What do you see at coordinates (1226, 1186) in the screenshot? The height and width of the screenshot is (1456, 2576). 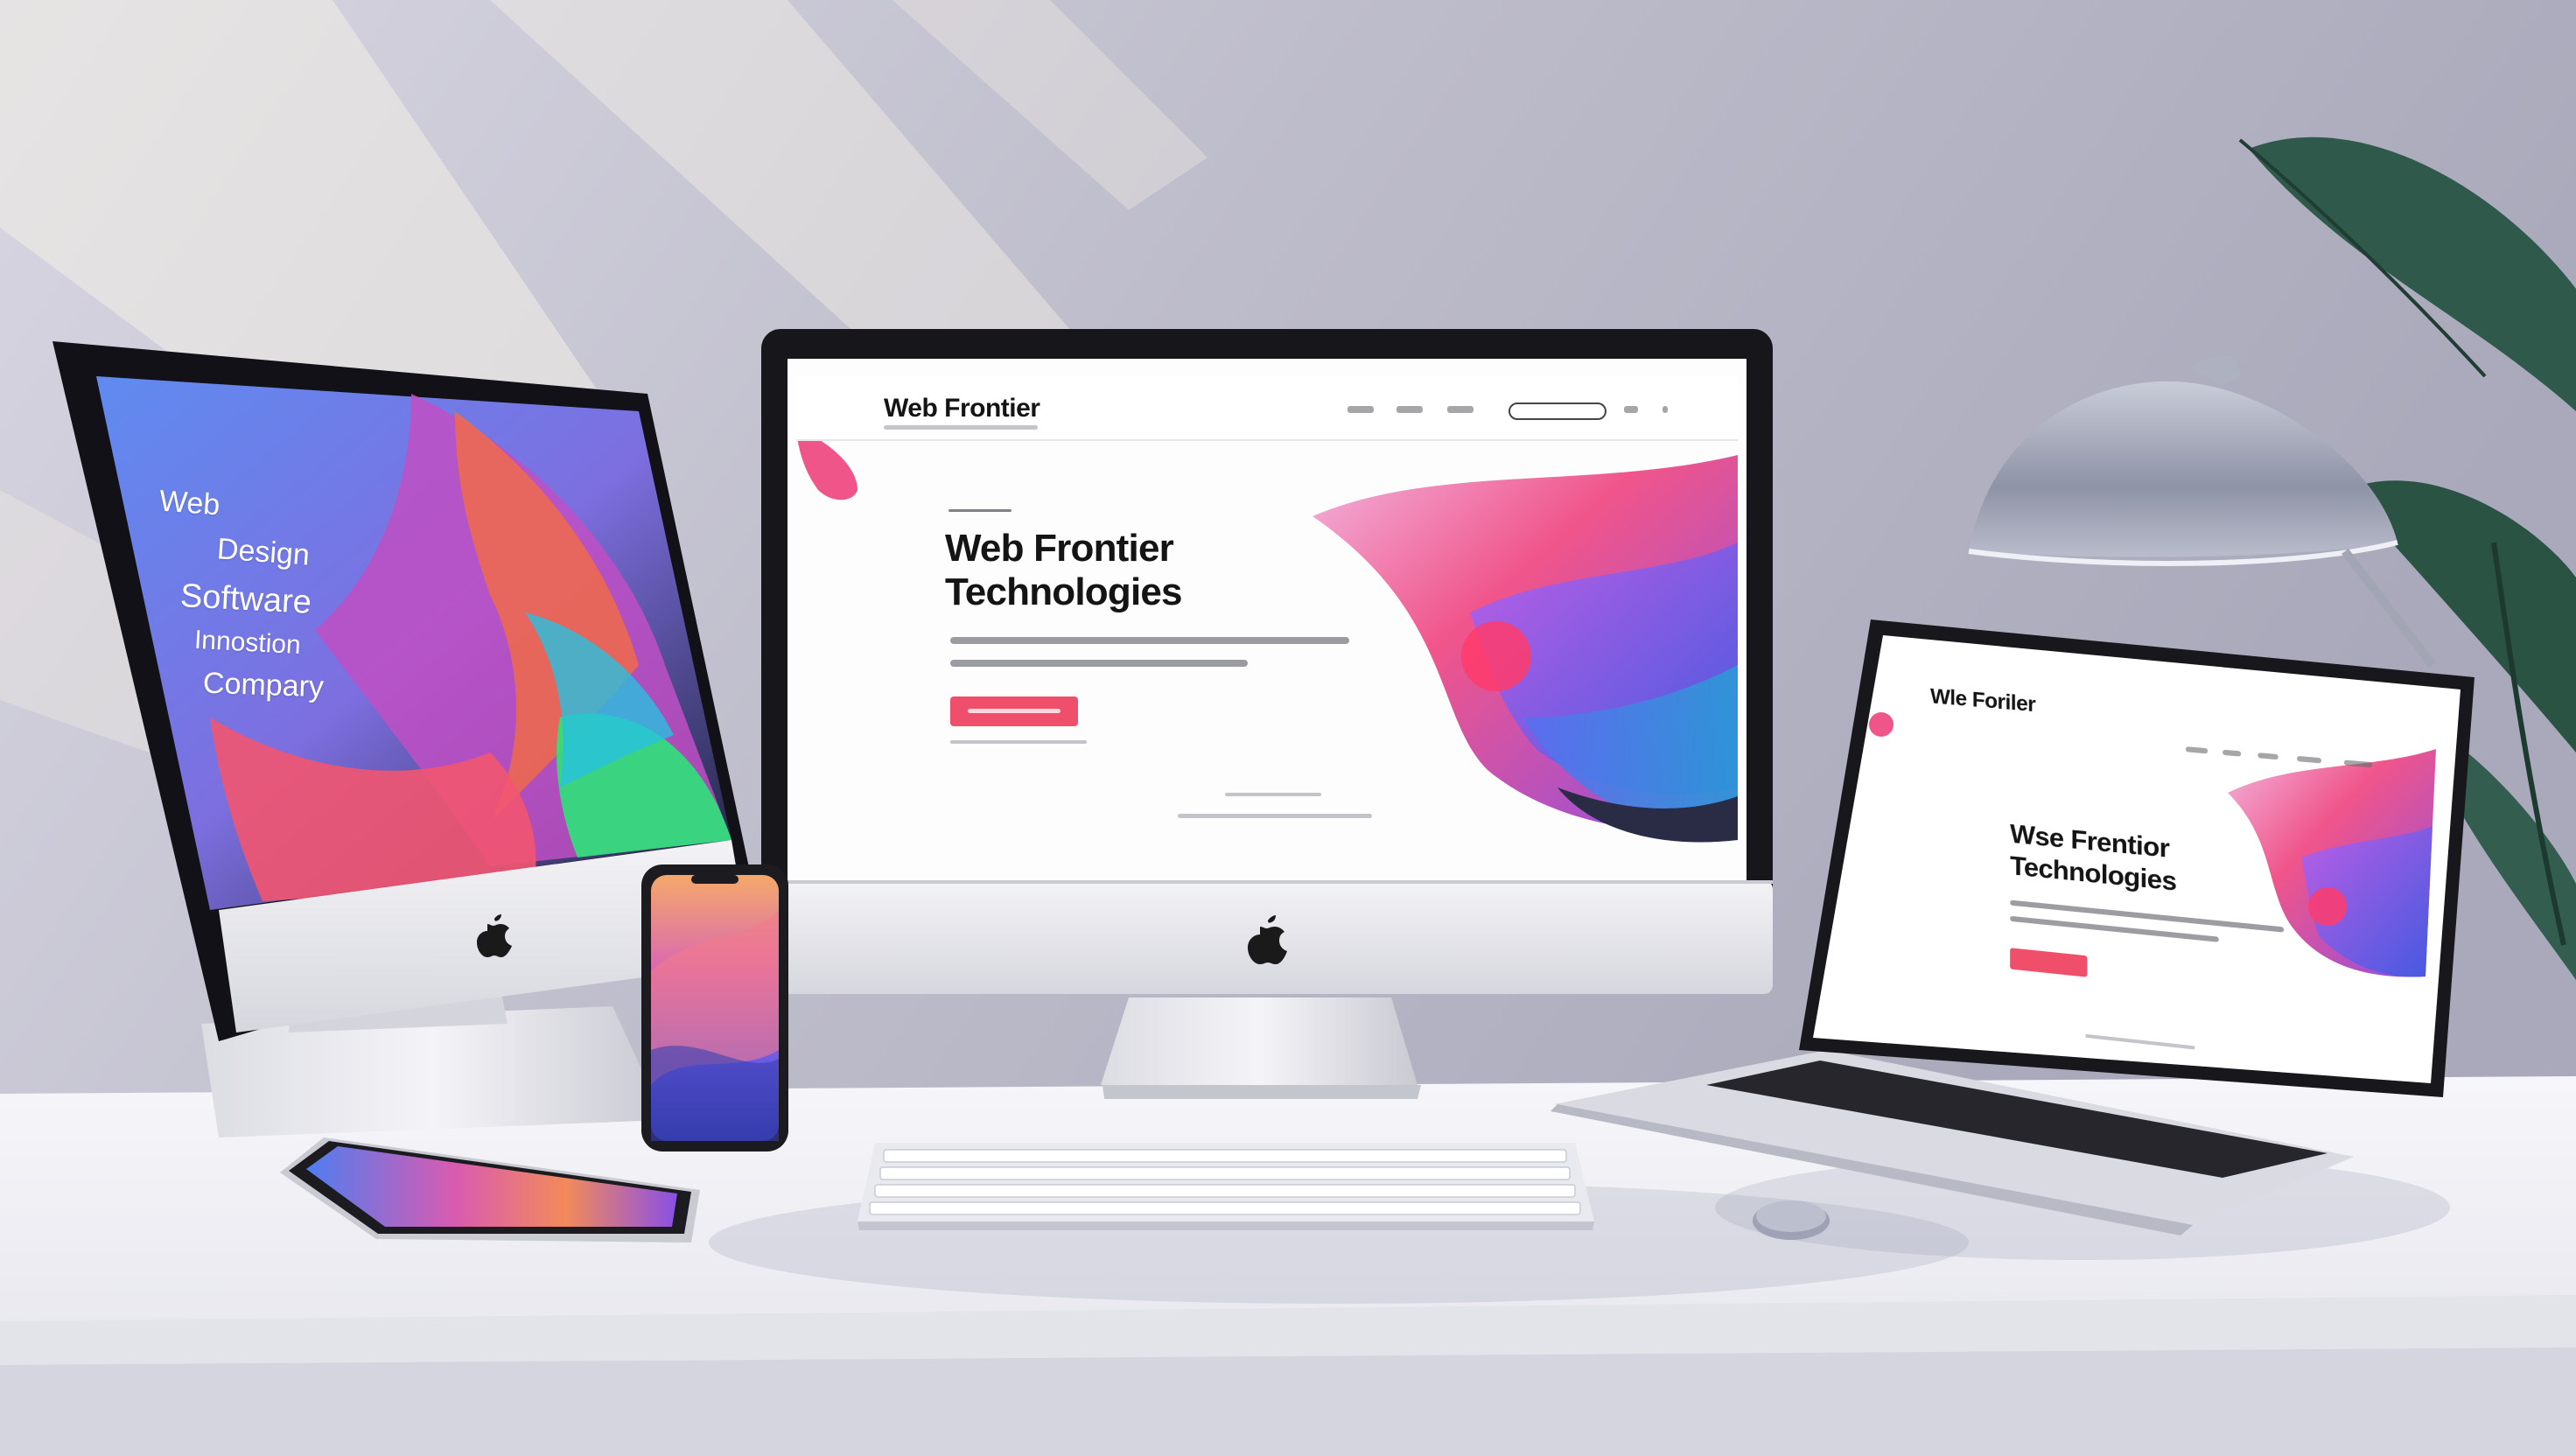 I see `keyboard` at bounding box center [1226, 1186].